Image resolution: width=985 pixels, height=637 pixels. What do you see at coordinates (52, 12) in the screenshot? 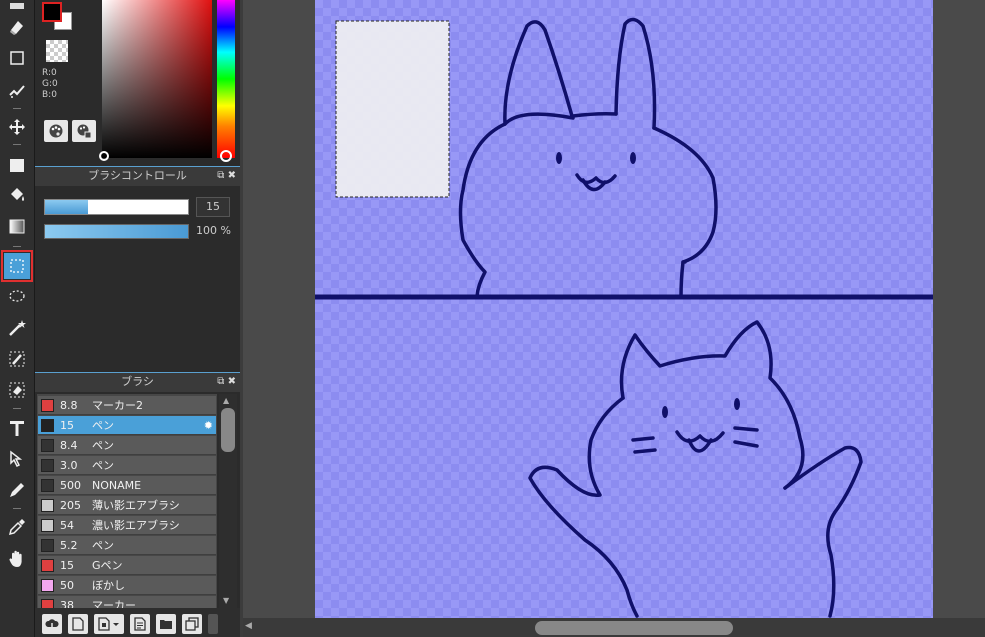
I see `foreground-color-swatch-front` at bounding box center [52, 12].